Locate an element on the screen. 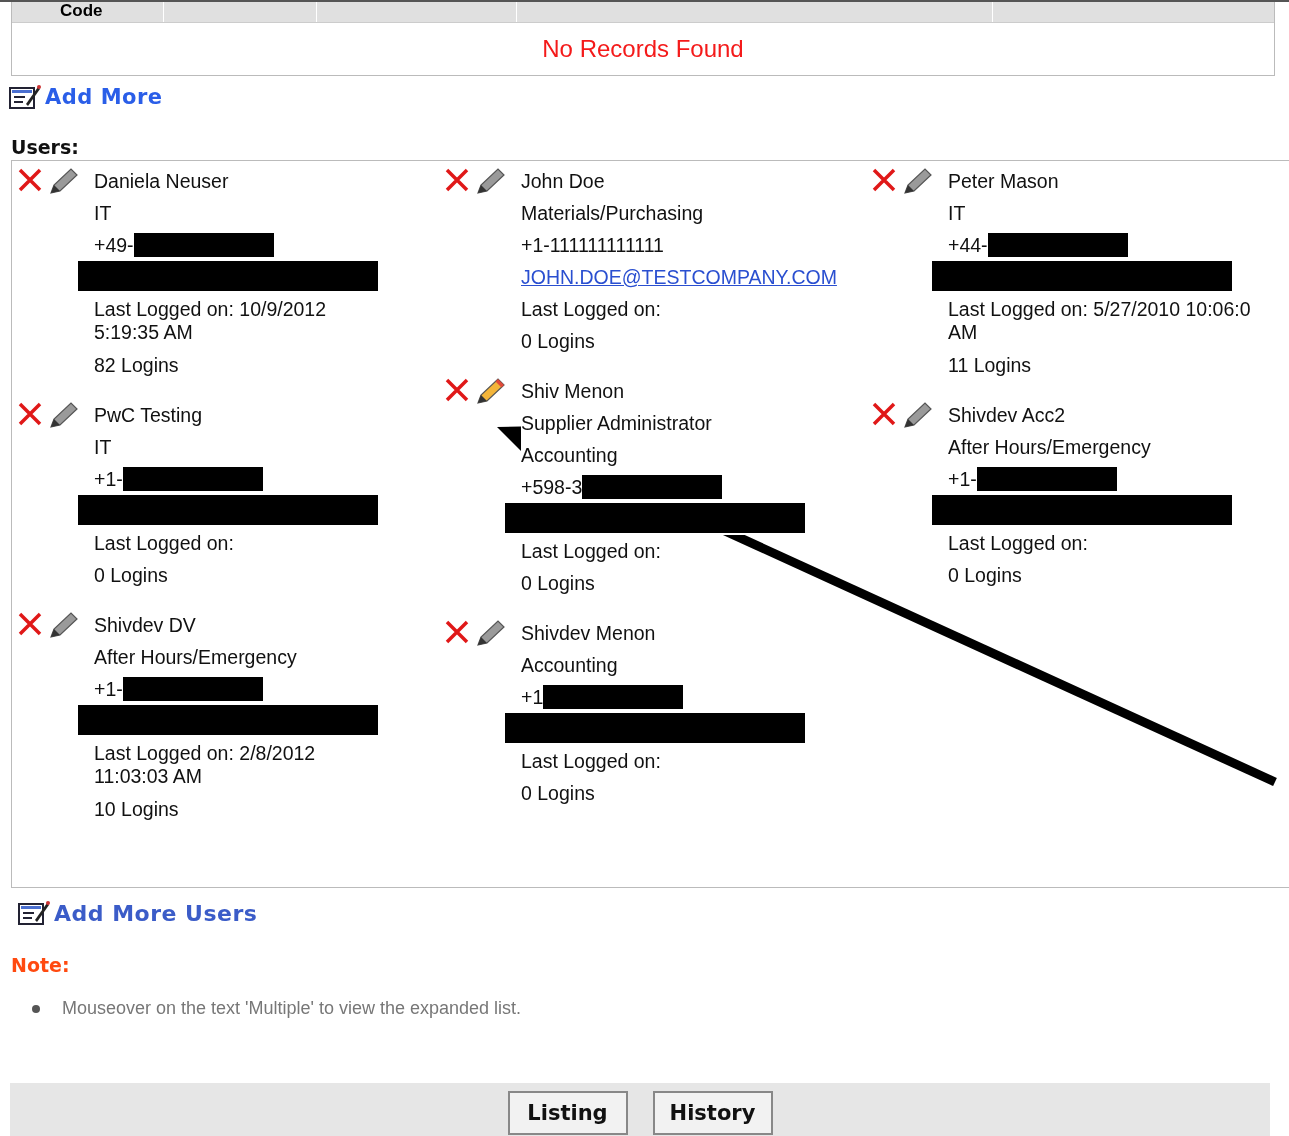  phone-prefix: +1 is located at coordinates (532, 697).